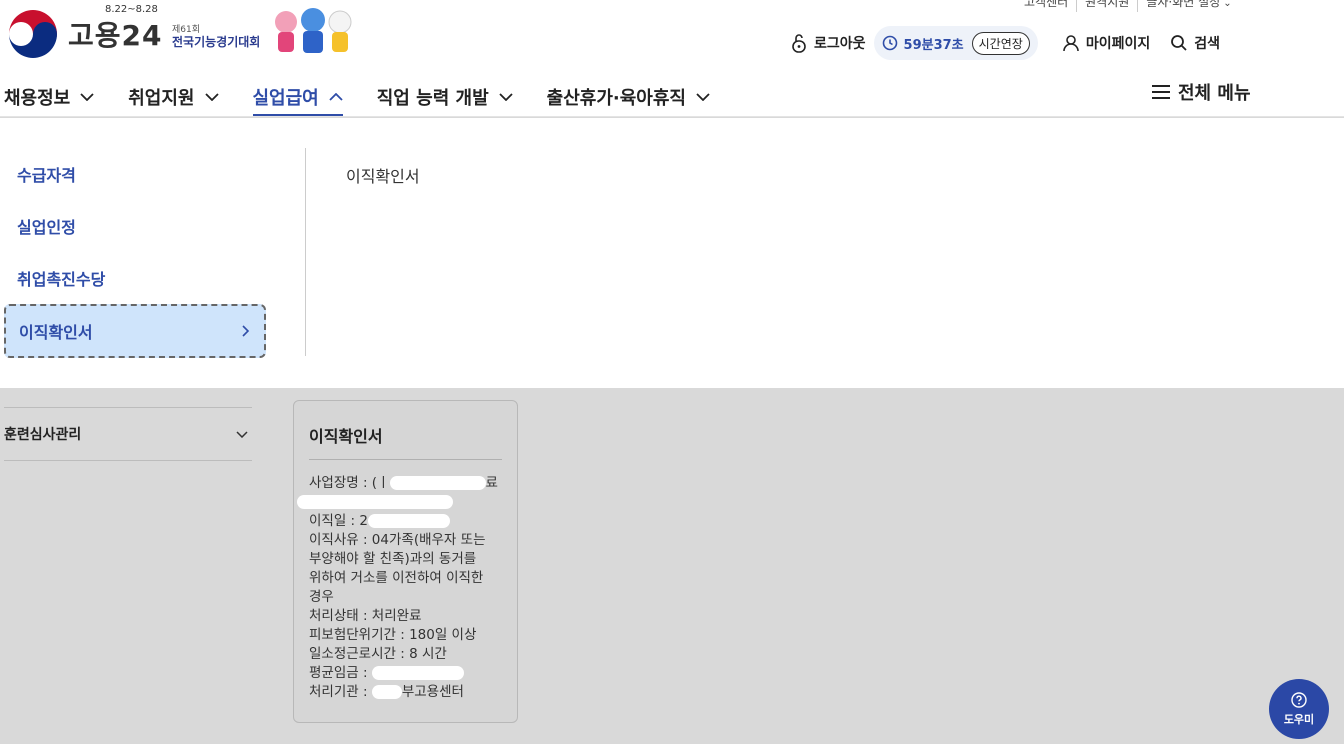 The image size is (1344, 744). Describe the element at coordinates (128, 434) in the screenshot. I see `side-menu-training-review: 훈련심사관리` at that location.